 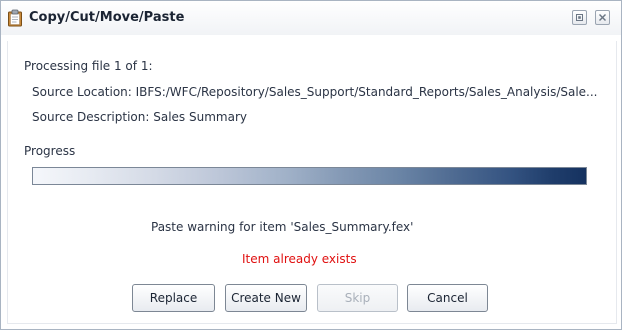 What do you see at coordinates (357, 298) in the screenshot?
I see `skip-button: Skip` at bounding box center [357, 298].